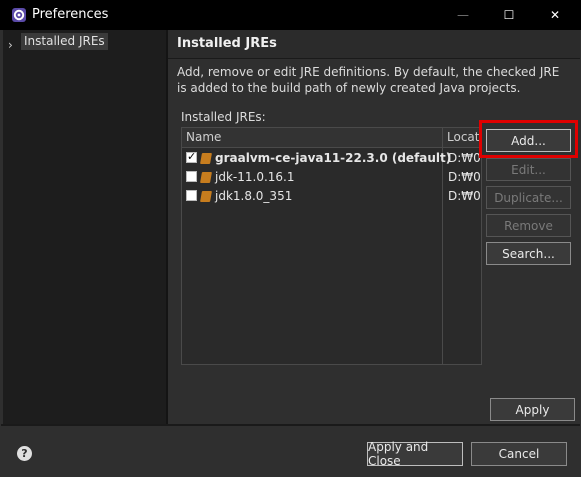  I want to click on column-header-name: Name, so click(203, 137).